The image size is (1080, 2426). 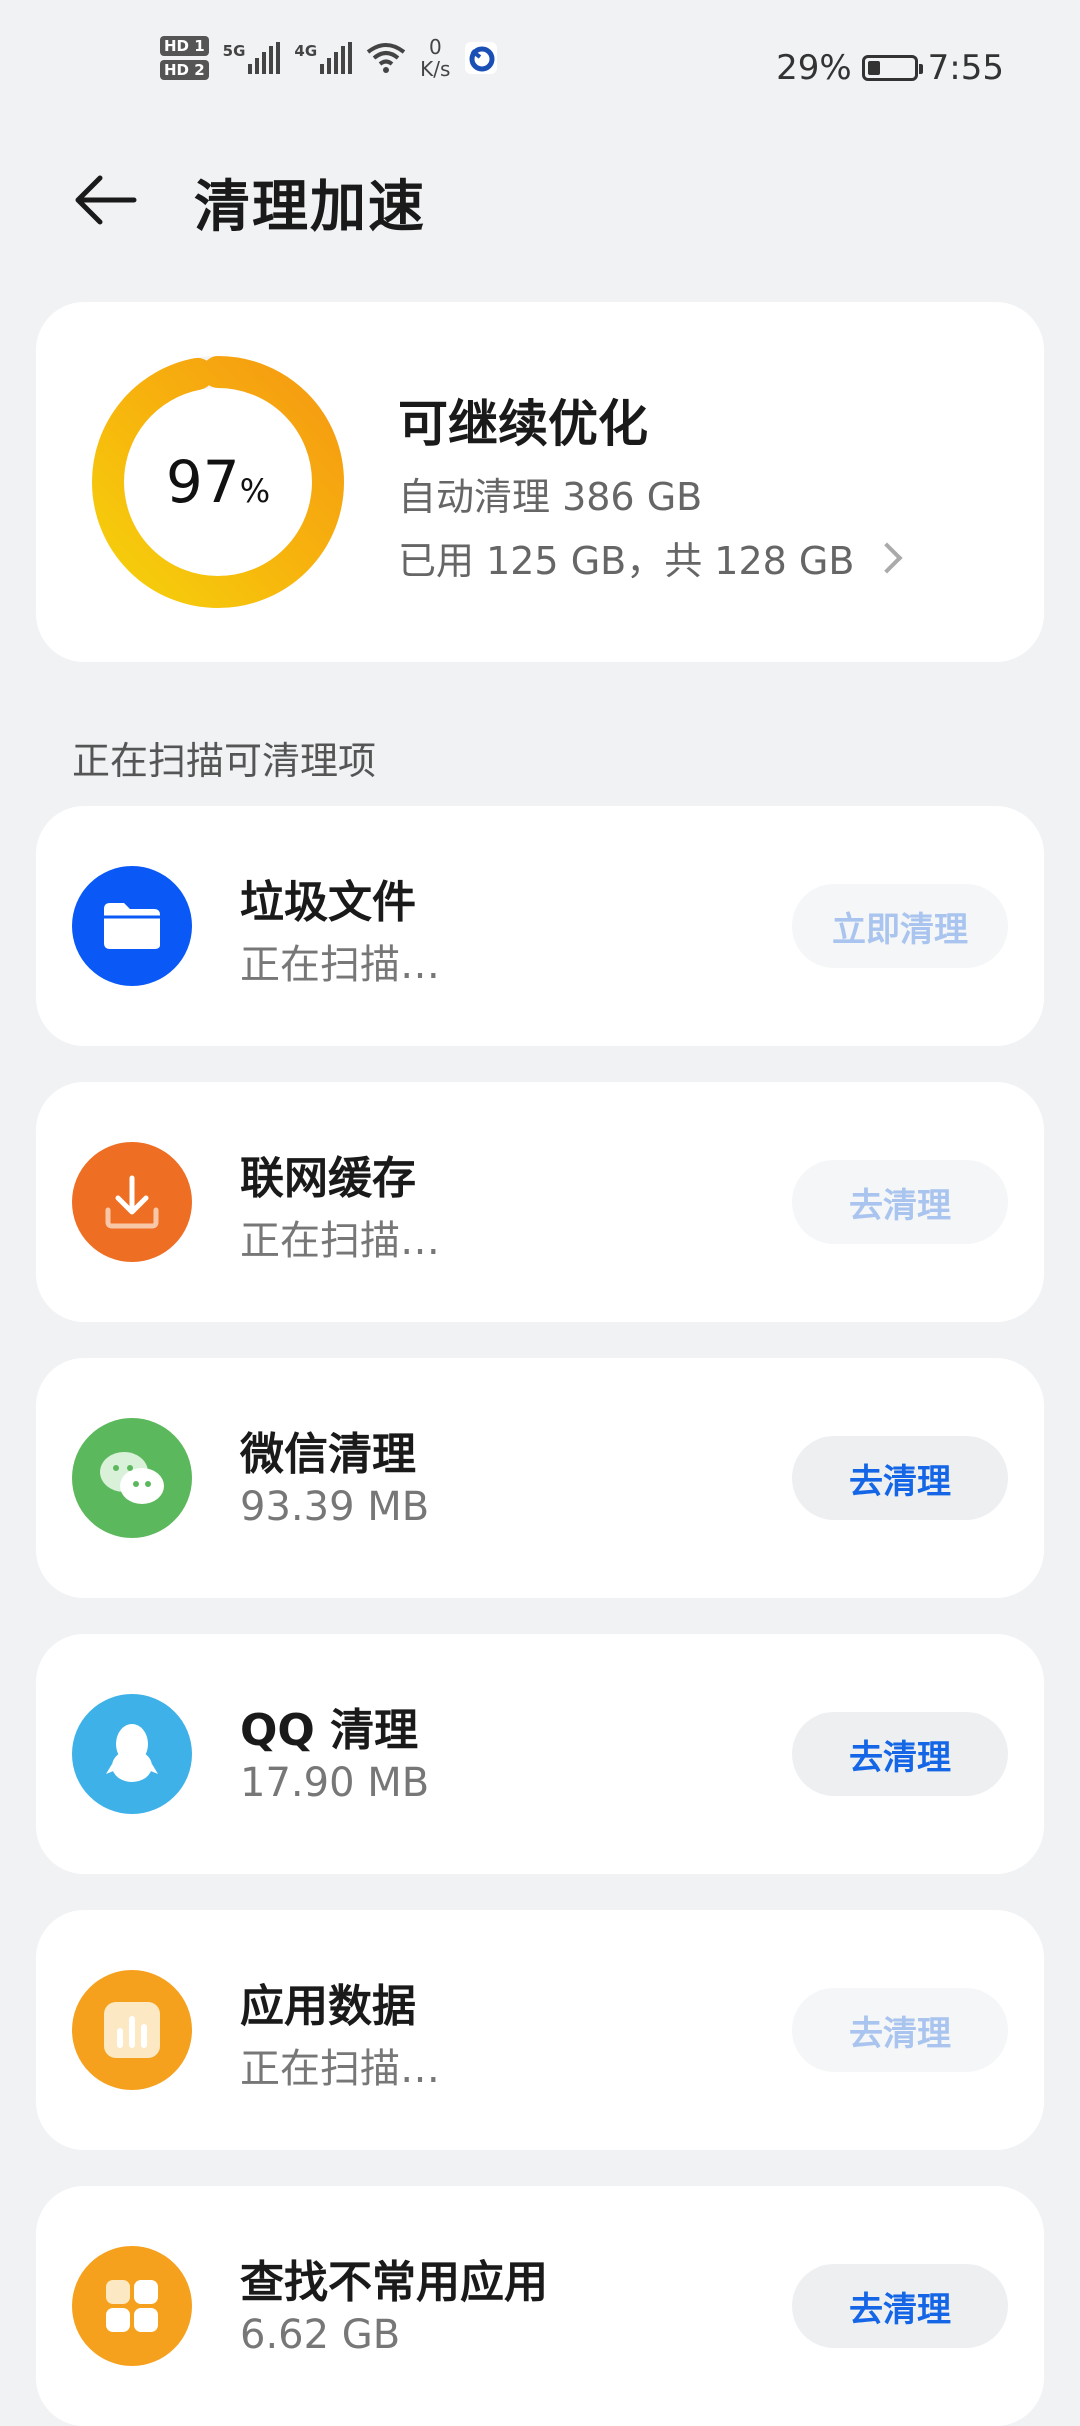 I want to click on page-title: 清理加速, so click(x=310, y=207).